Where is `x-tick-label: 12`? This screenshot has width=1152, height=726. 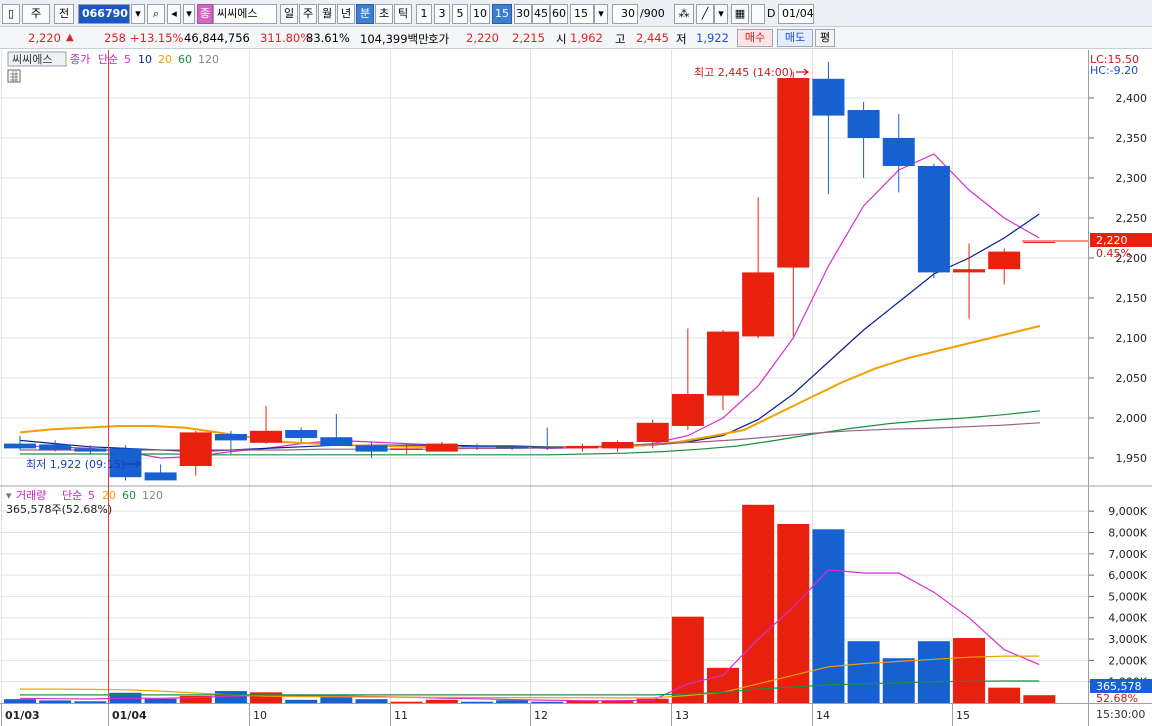
x-tick-label: 12 is located at coordinates (541, 715).